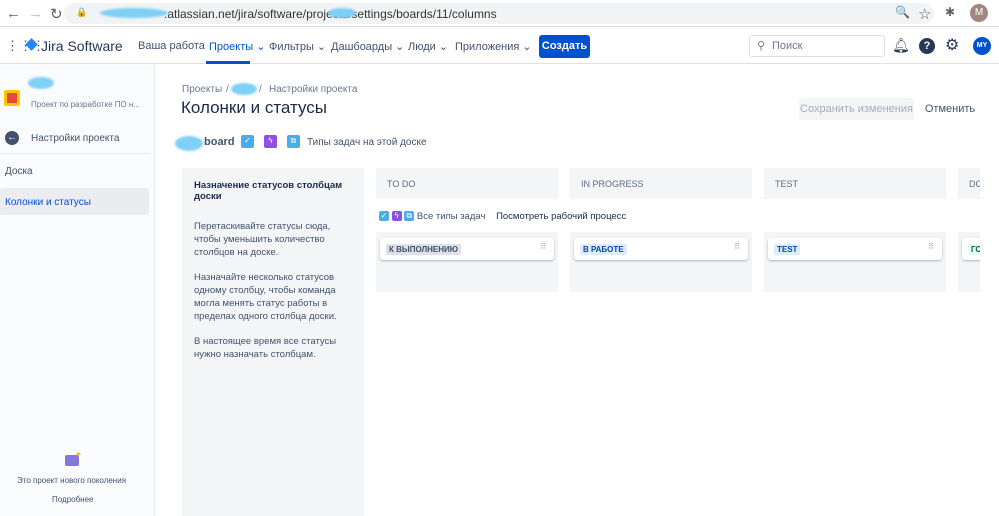 This screenshot has width=999, height=516. I want to click on view-workflow-link: Посмотреть рабочий процесс, so click(561, 216).